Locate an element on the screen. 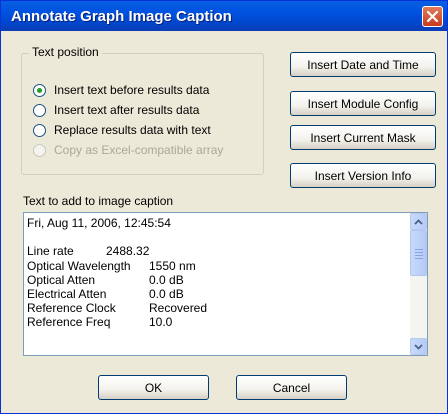  chevron-up-icon is located at coordinates (418, 221).